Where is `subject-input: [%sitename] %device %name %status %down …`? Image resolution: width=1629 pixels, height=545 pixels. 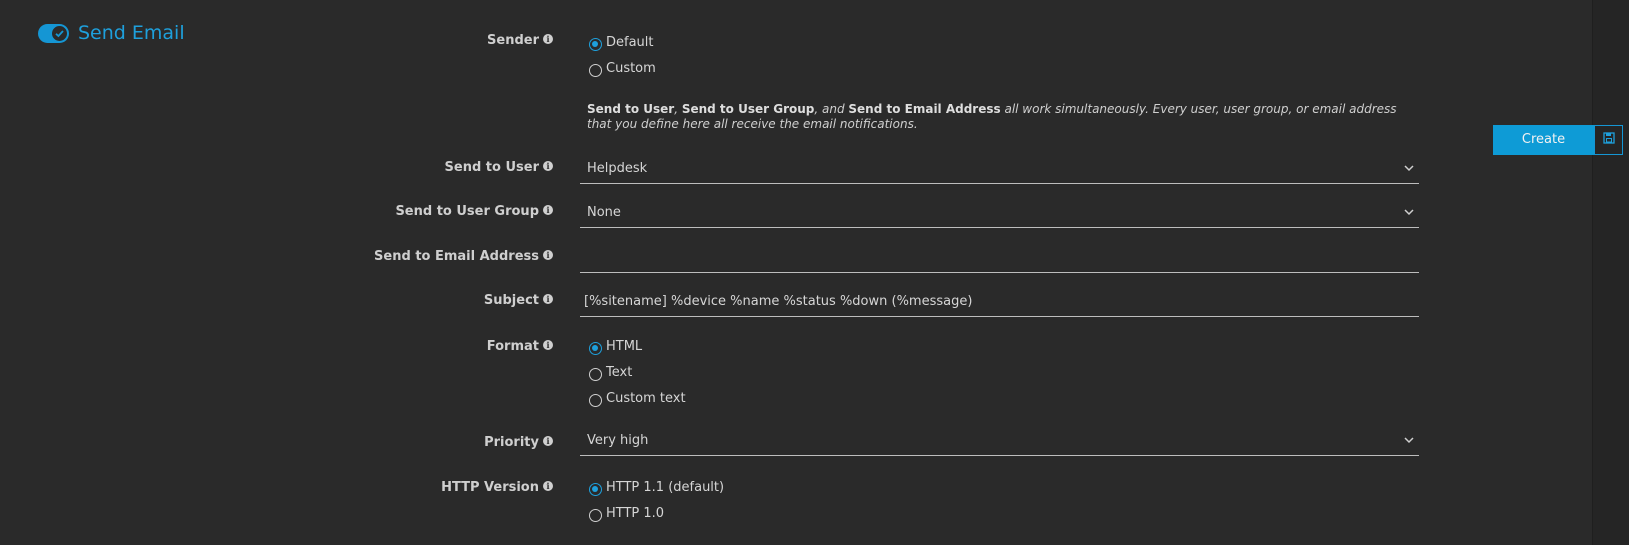 subject-input: [%sitename] %device %name %status %down … is located at coordinates (999, 303).